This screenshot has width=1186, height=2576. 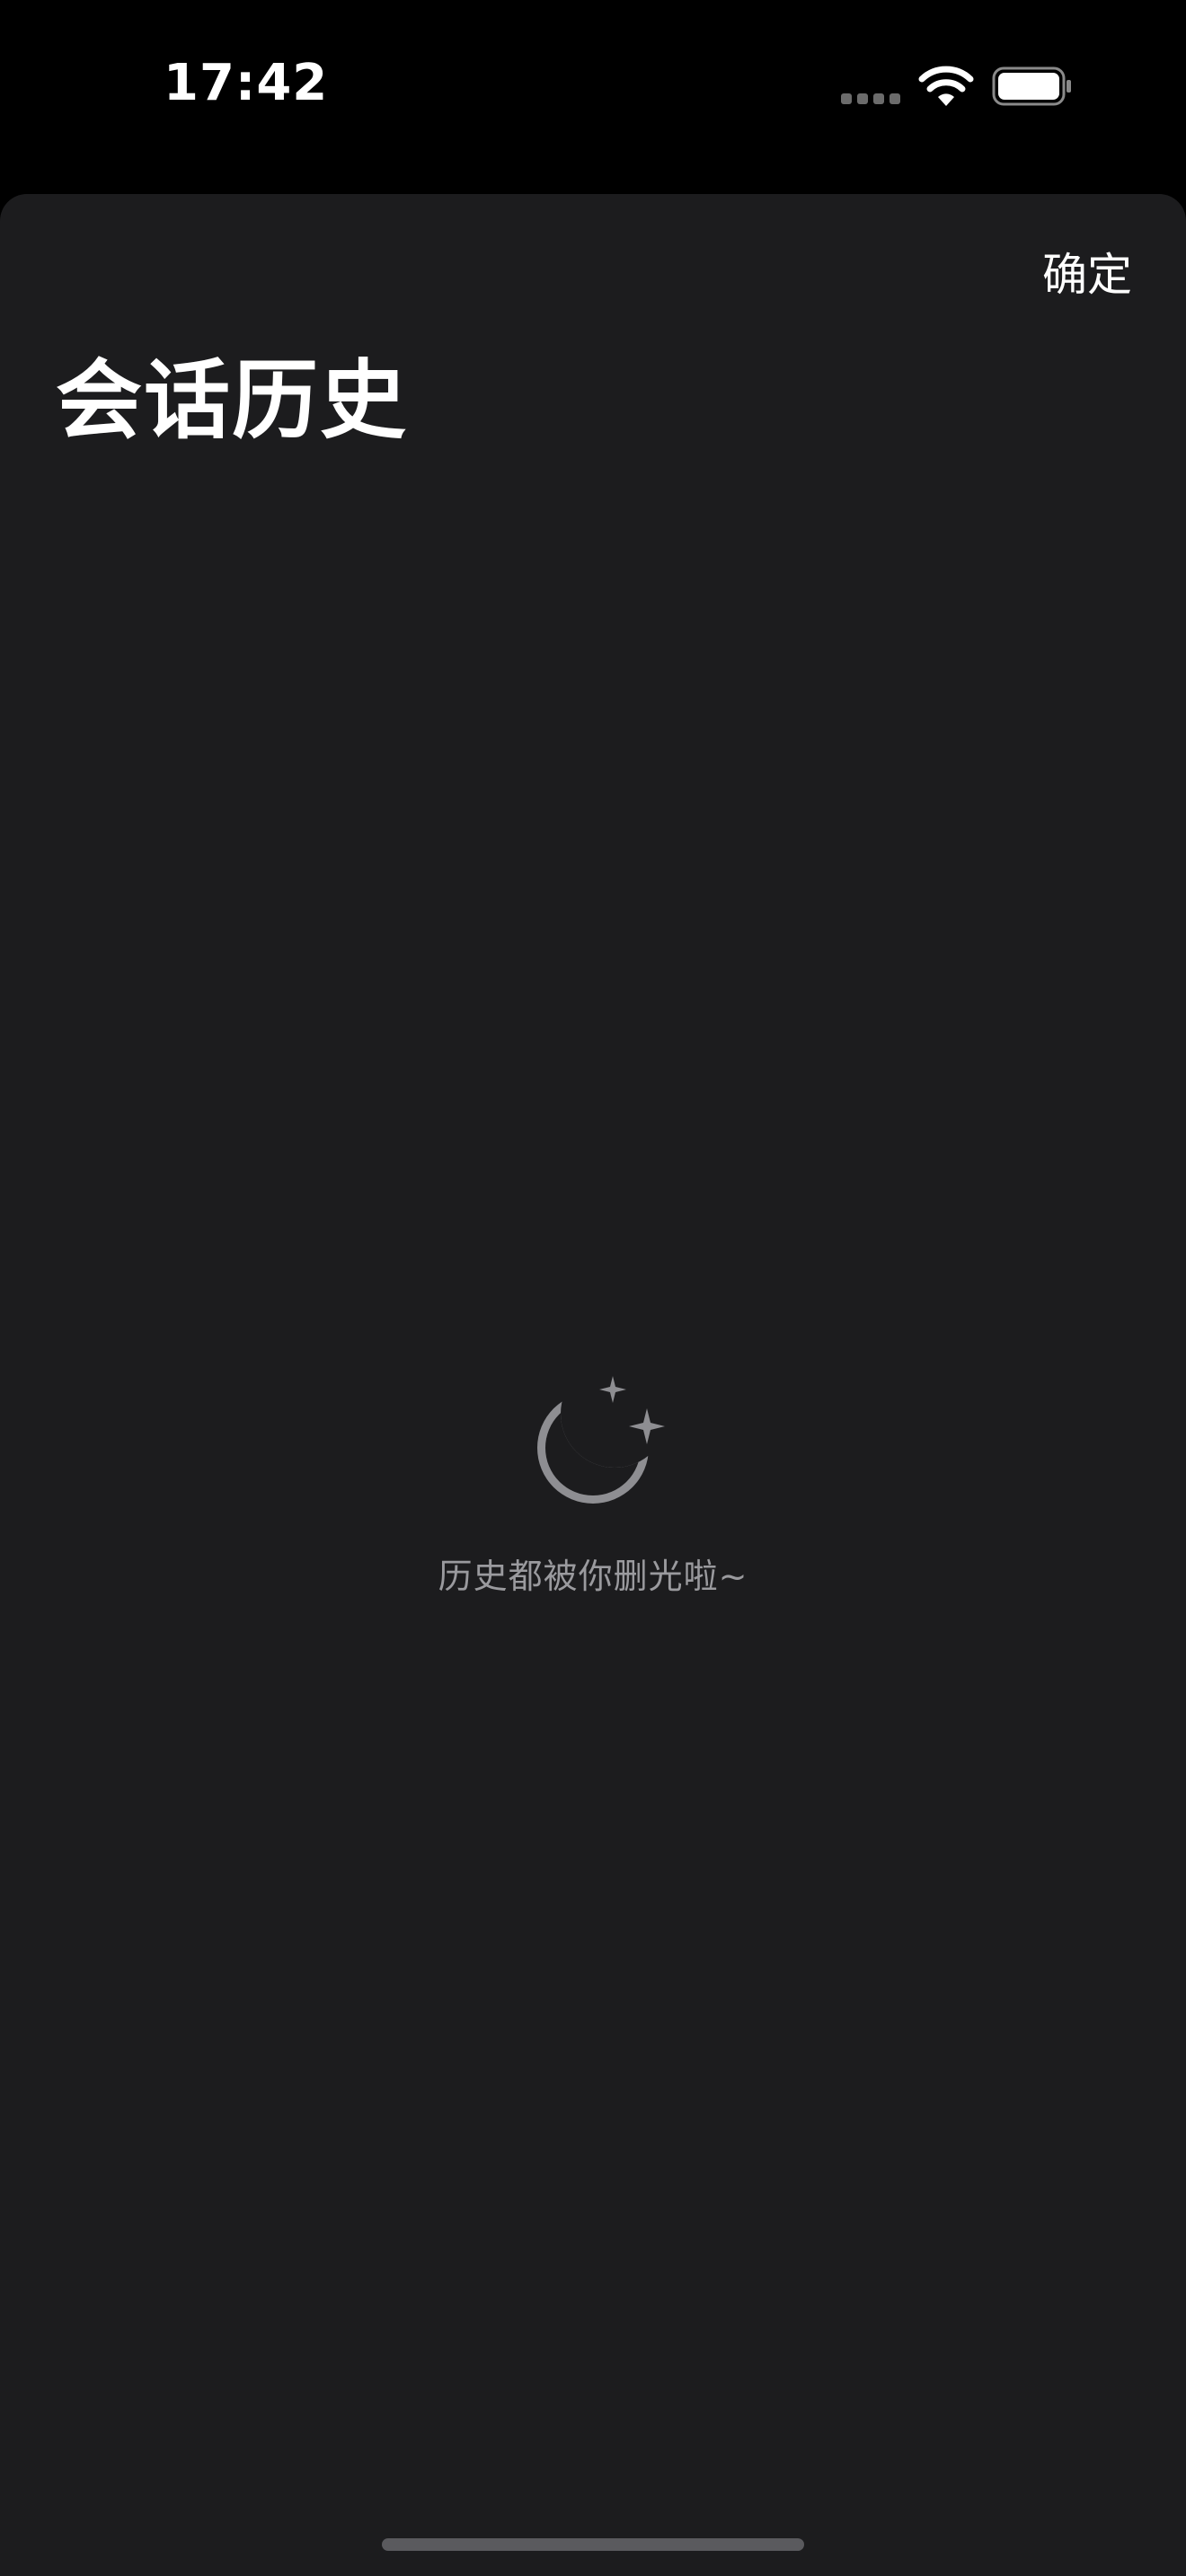 I want to click on moon-stars-icon, so click(x=601, y=1440).